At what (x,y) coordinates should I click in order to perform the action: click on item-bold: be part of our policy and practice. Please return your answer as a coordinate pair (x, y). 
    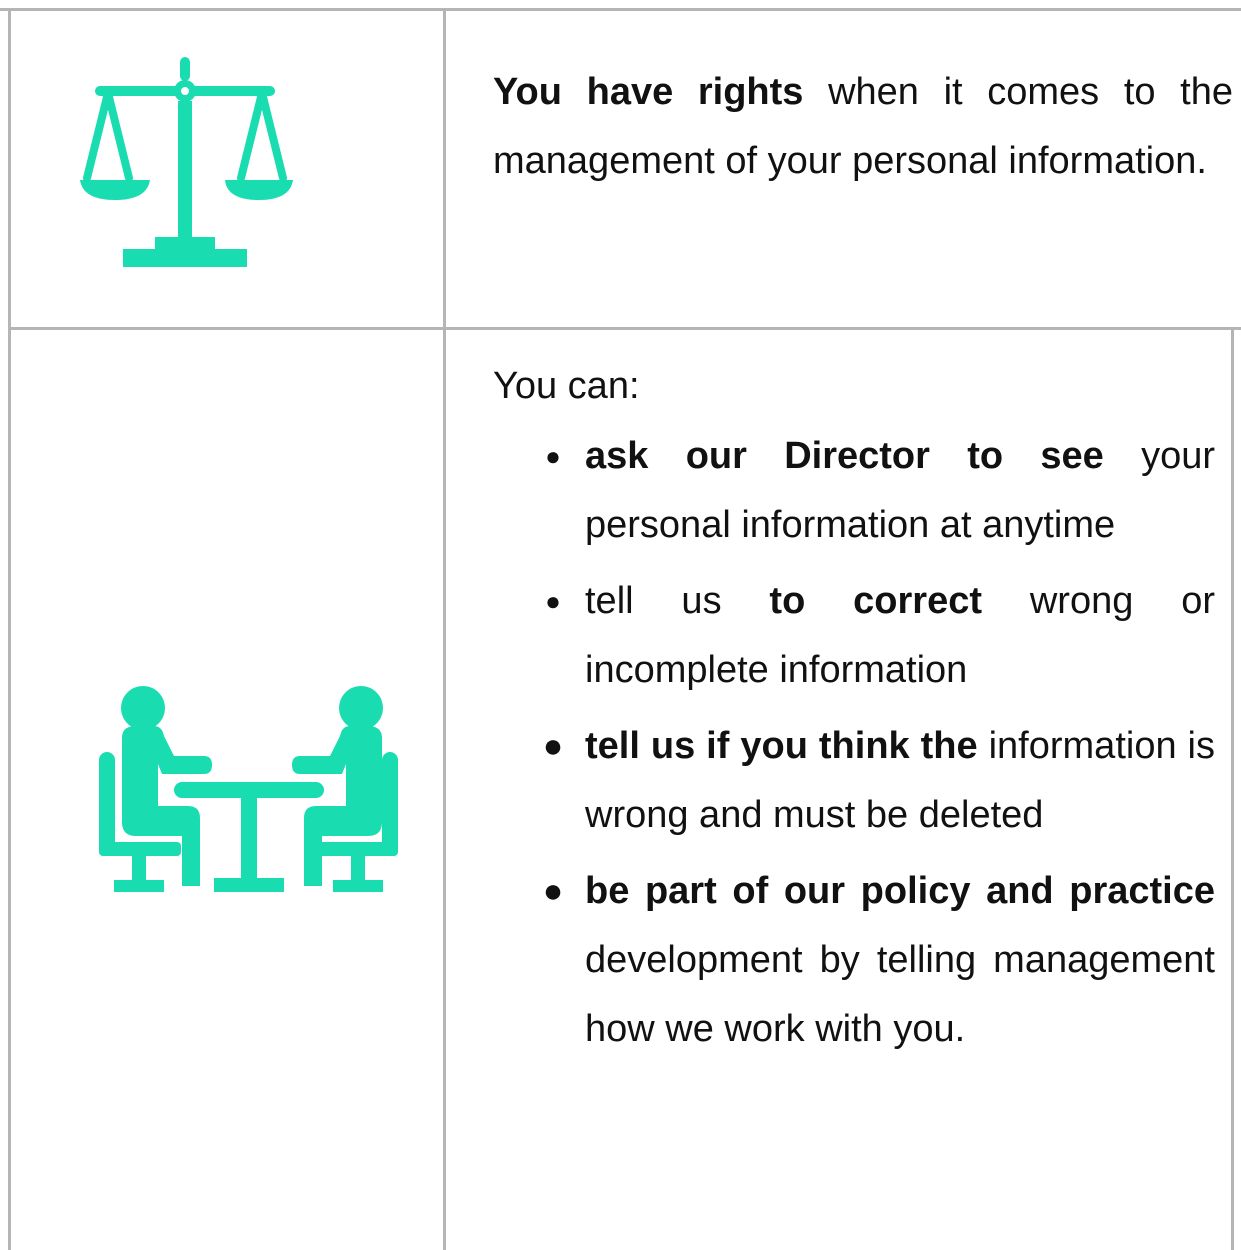
    Looking at the image, I should click on (900, 891).